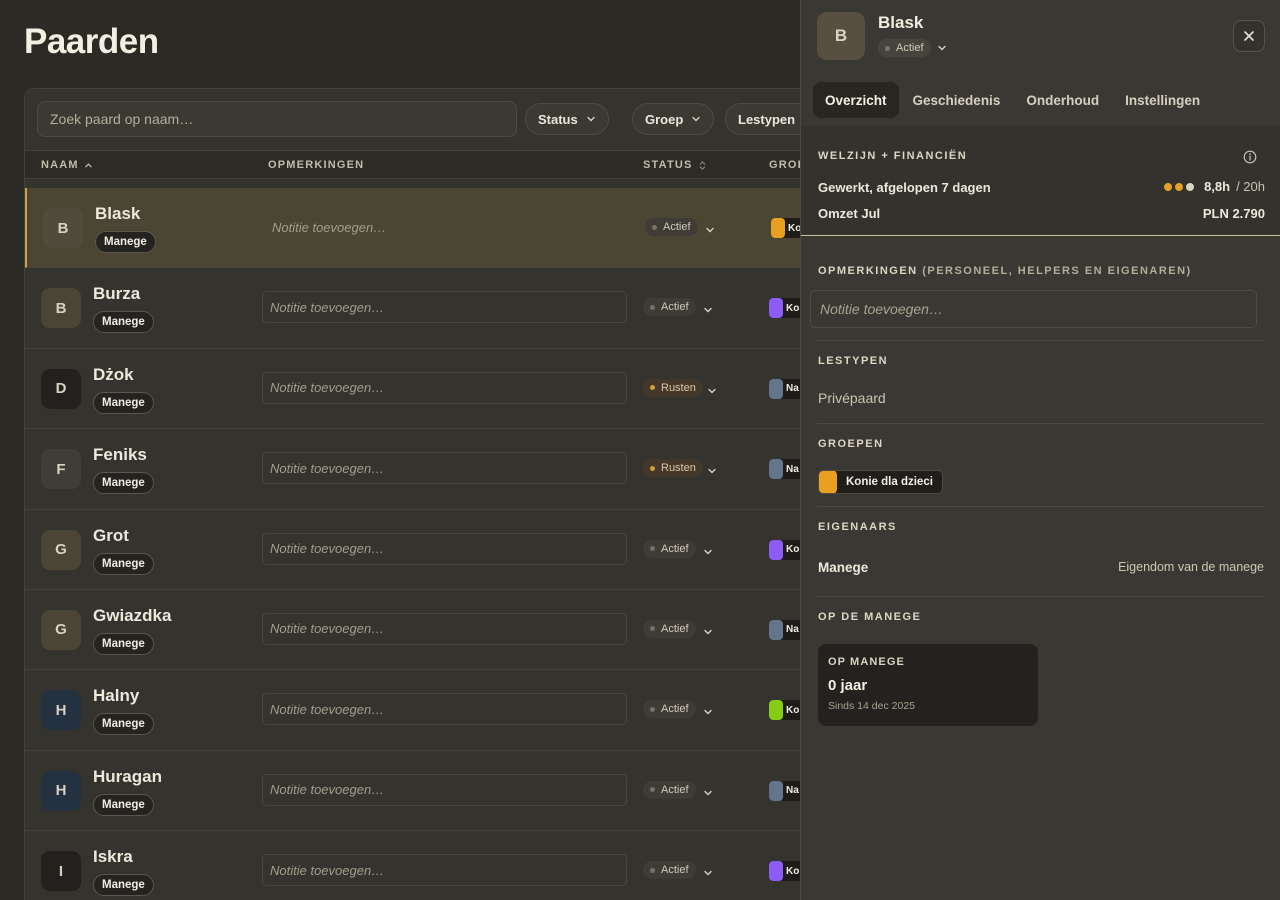 The width and height of the screenshot is (1280, 900). What do you see at coordinates (675, 165) in the screenshot?
I see `column-header-status: STATUS` at bounding box center [675, 165].